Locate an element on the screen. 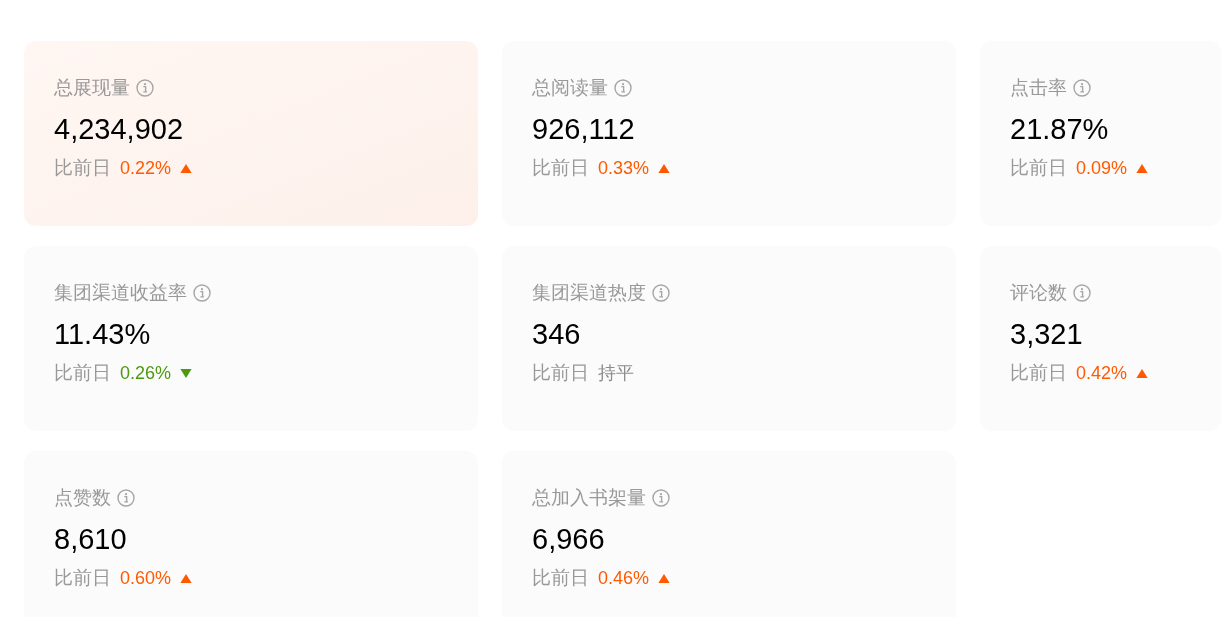 This screenshot has width=1221, height=617. metric-label: 集团渠道收益率 is located at coordinates (120, 292).